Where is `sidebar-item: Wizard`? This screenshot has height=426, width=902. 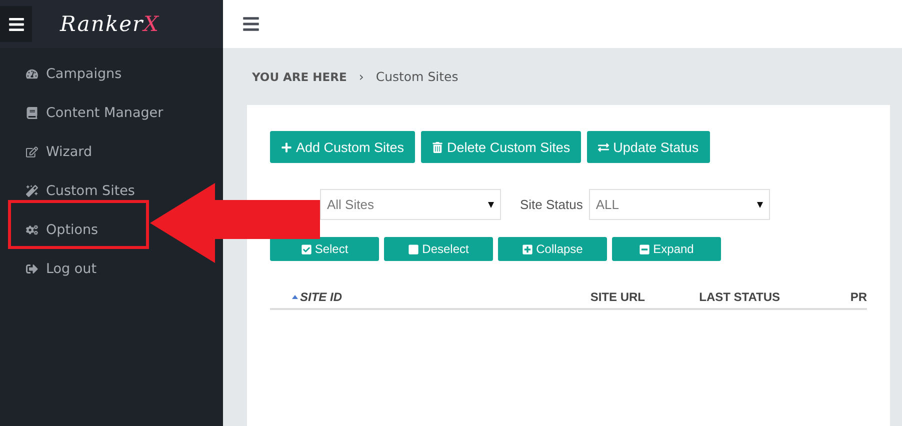
sidebar-item: Wizard is located at coordinates (59, 151).